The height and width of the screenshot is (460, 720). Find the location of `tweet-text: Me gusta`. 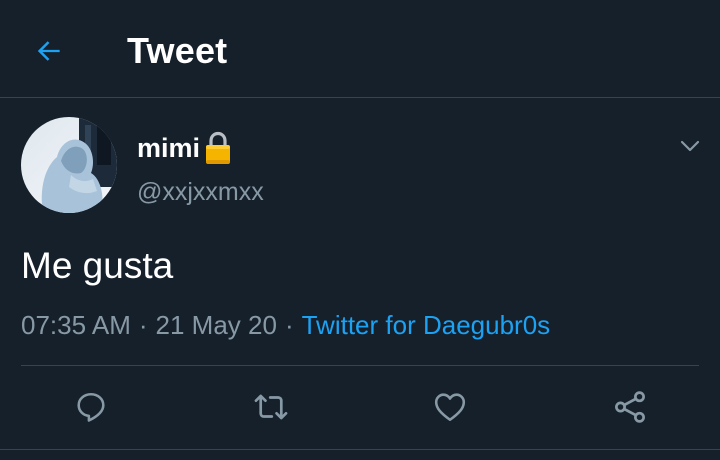

tweet-text: Me gusta is located at coordinates (97, 265).